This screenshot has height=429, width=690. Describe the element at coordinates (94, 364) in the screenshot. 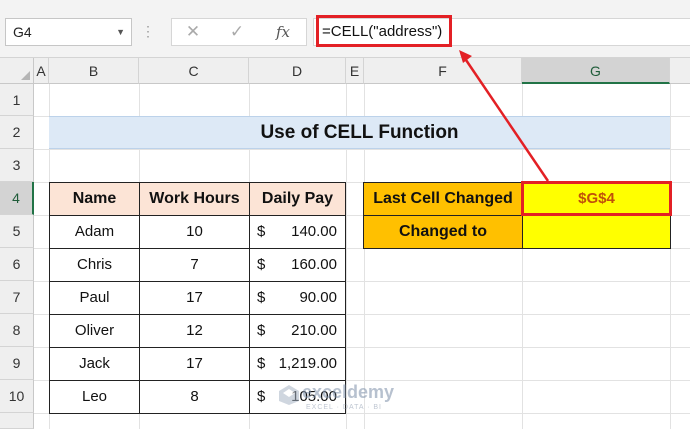

I see `cell-name: Jack` at that location.